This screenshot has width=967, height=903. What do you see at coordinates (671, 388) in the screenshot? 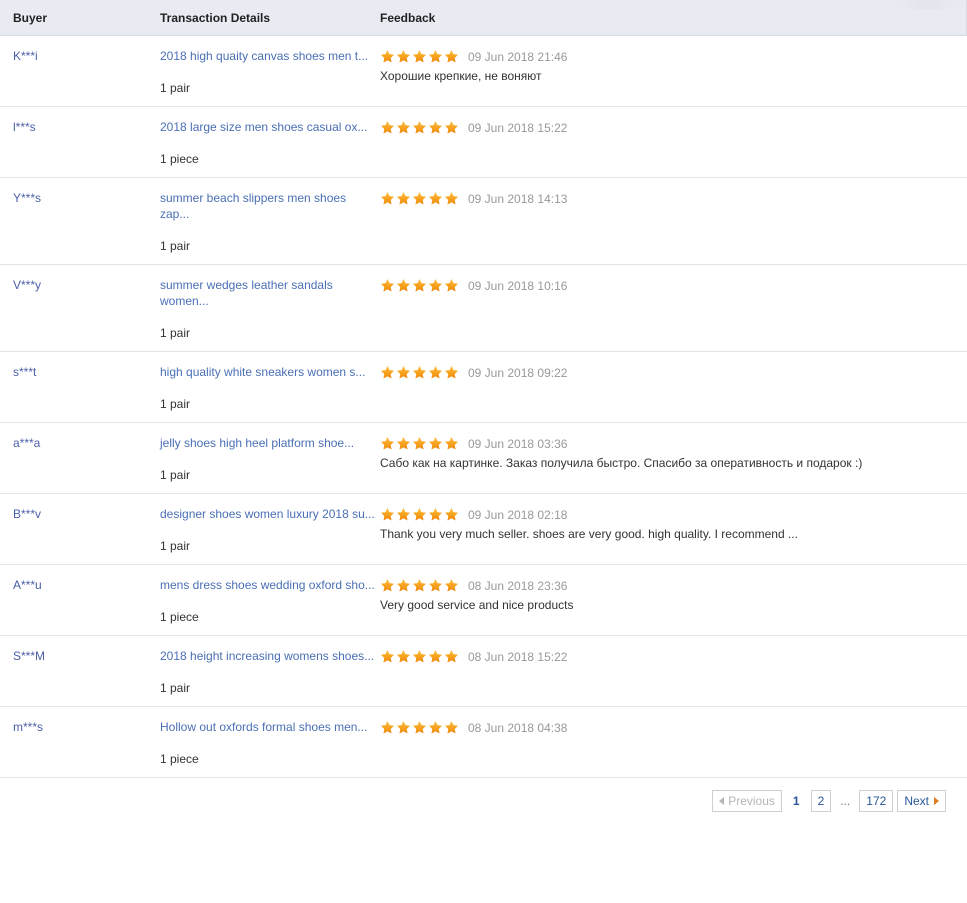
I see `cell-feedback: 09 Jun 2018 09:22` at bounding box center [671, 388].